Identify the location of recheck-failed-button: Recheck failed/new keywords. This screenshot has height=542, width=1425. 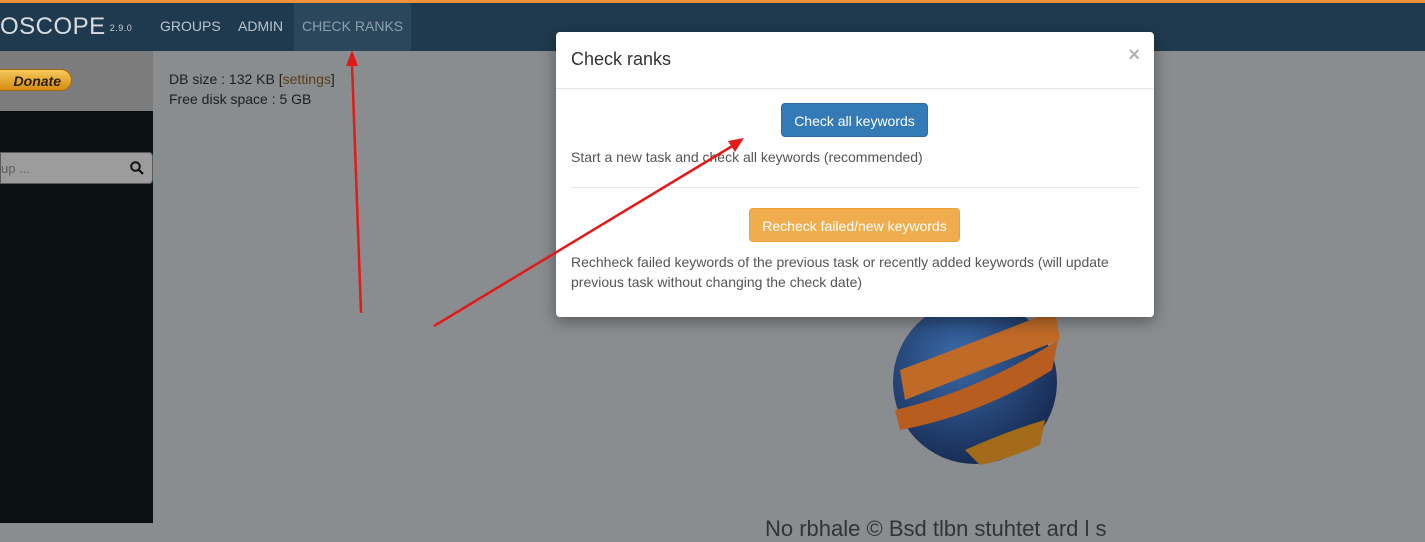
(854, 225).